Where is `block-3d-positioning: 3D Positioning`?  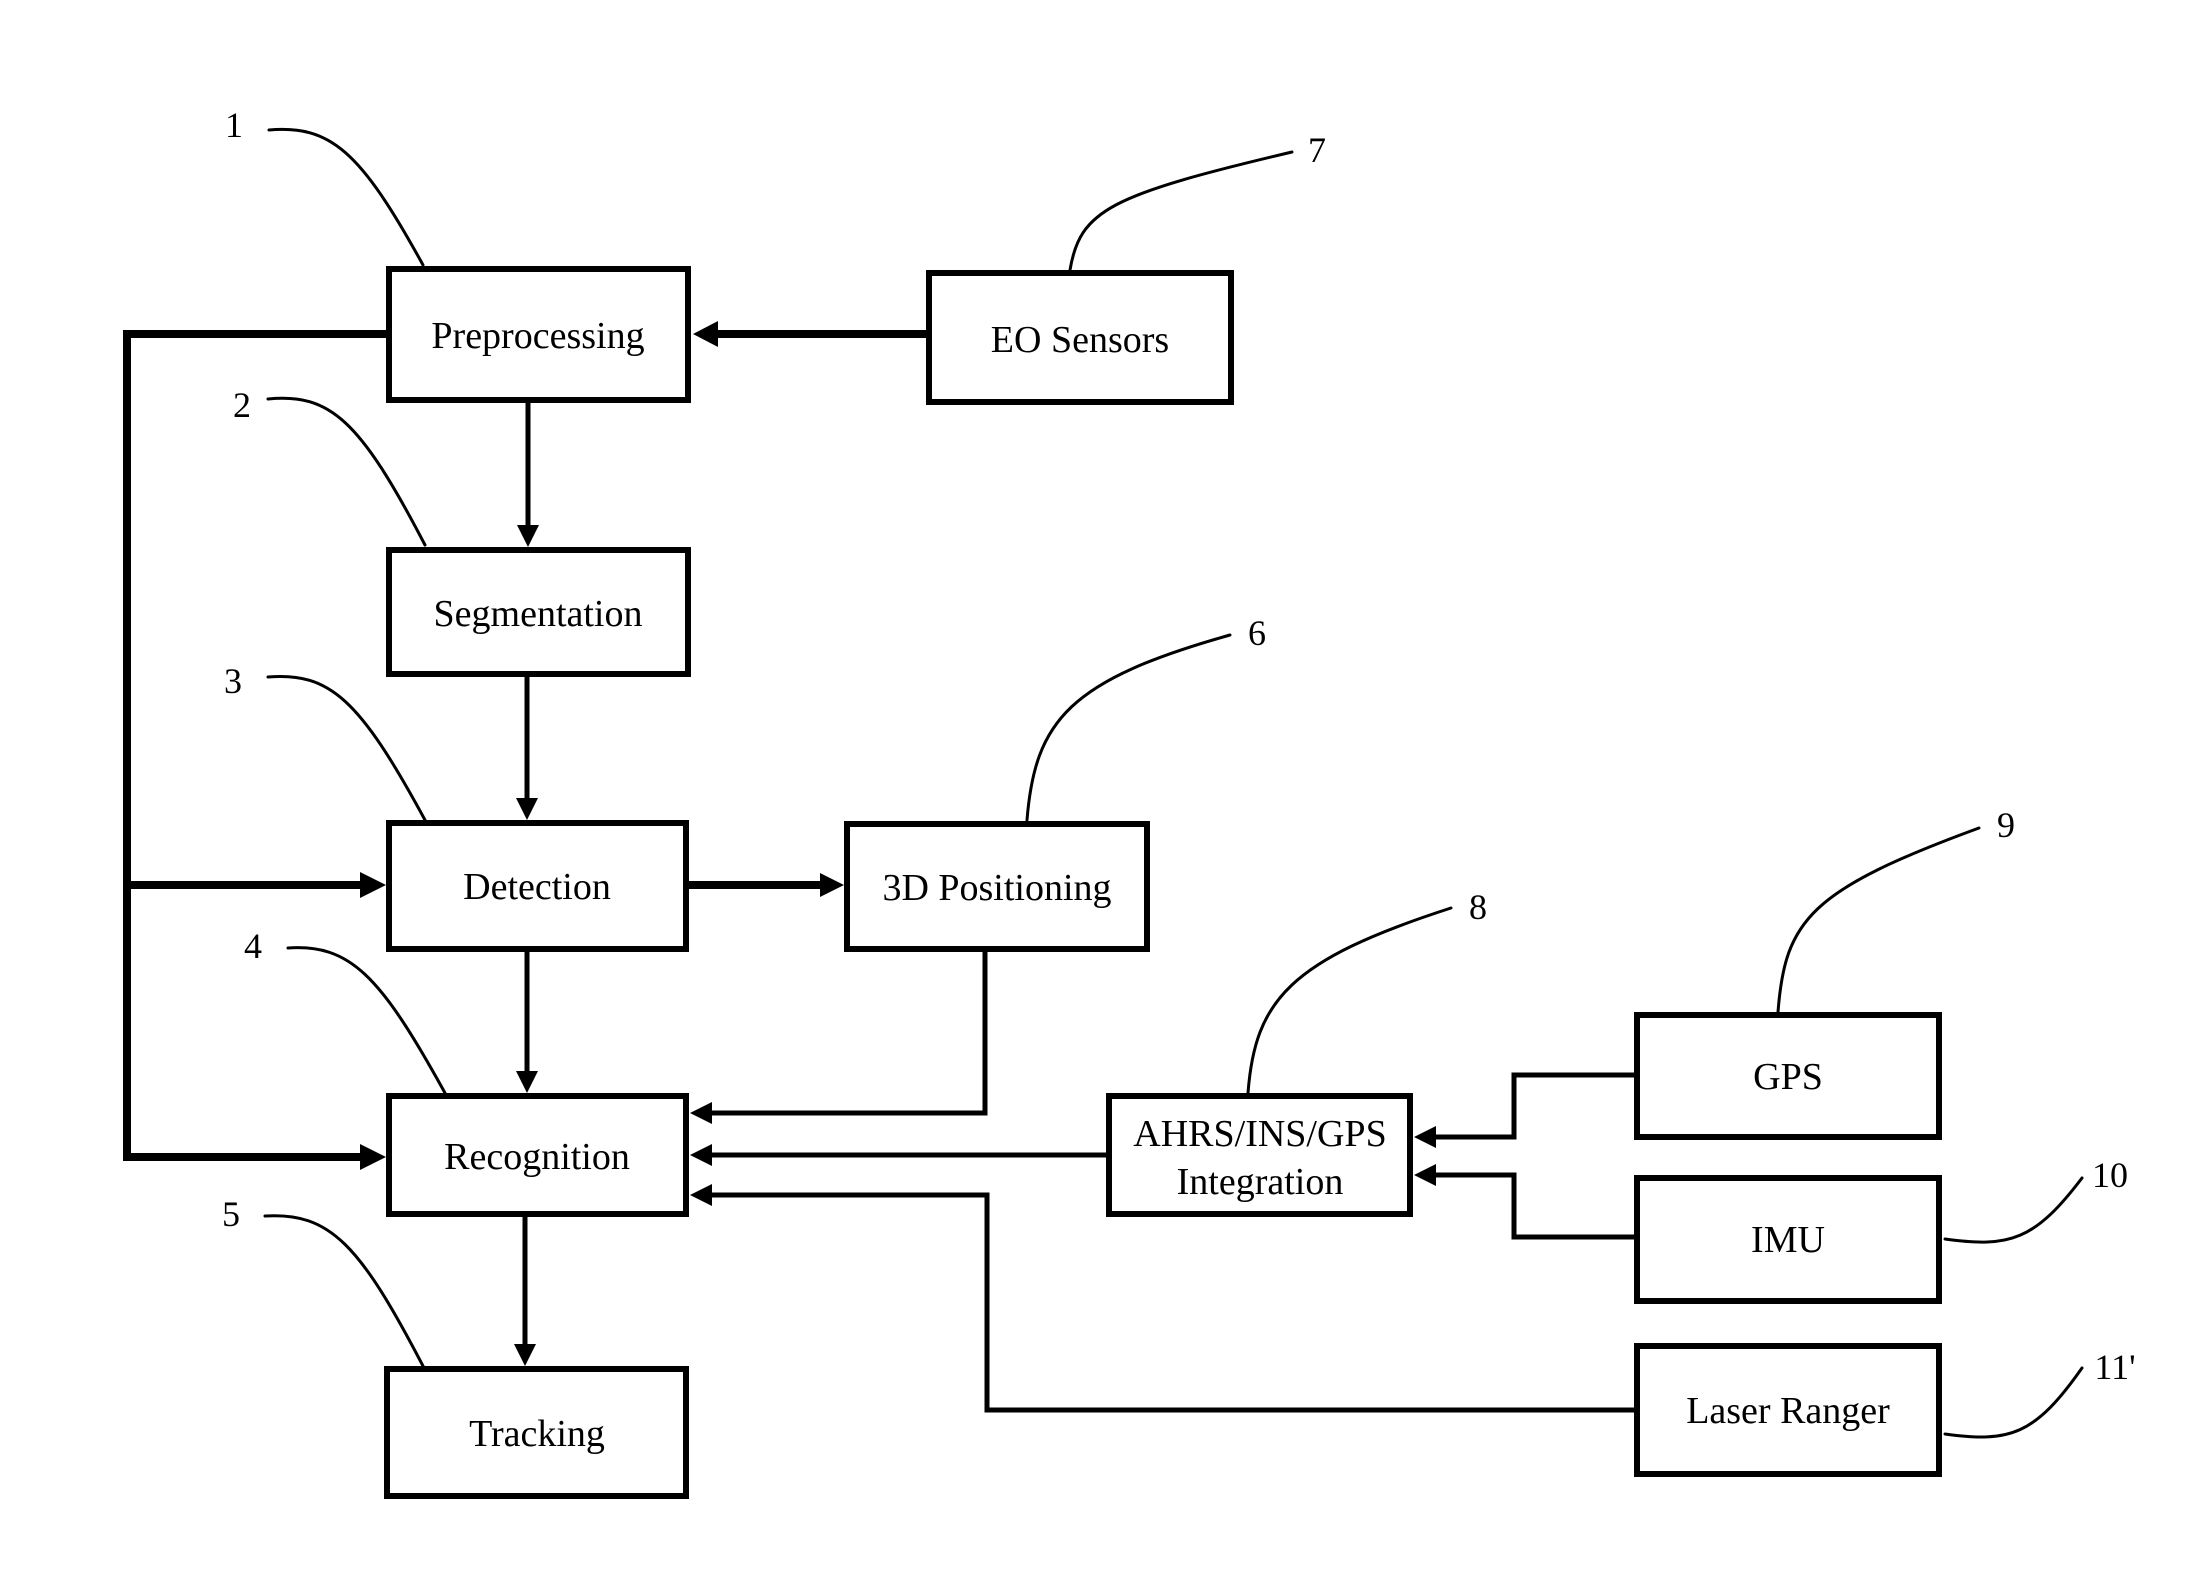
block-3d-positioning: 3D Positioning is located at coordinates (997, 886).